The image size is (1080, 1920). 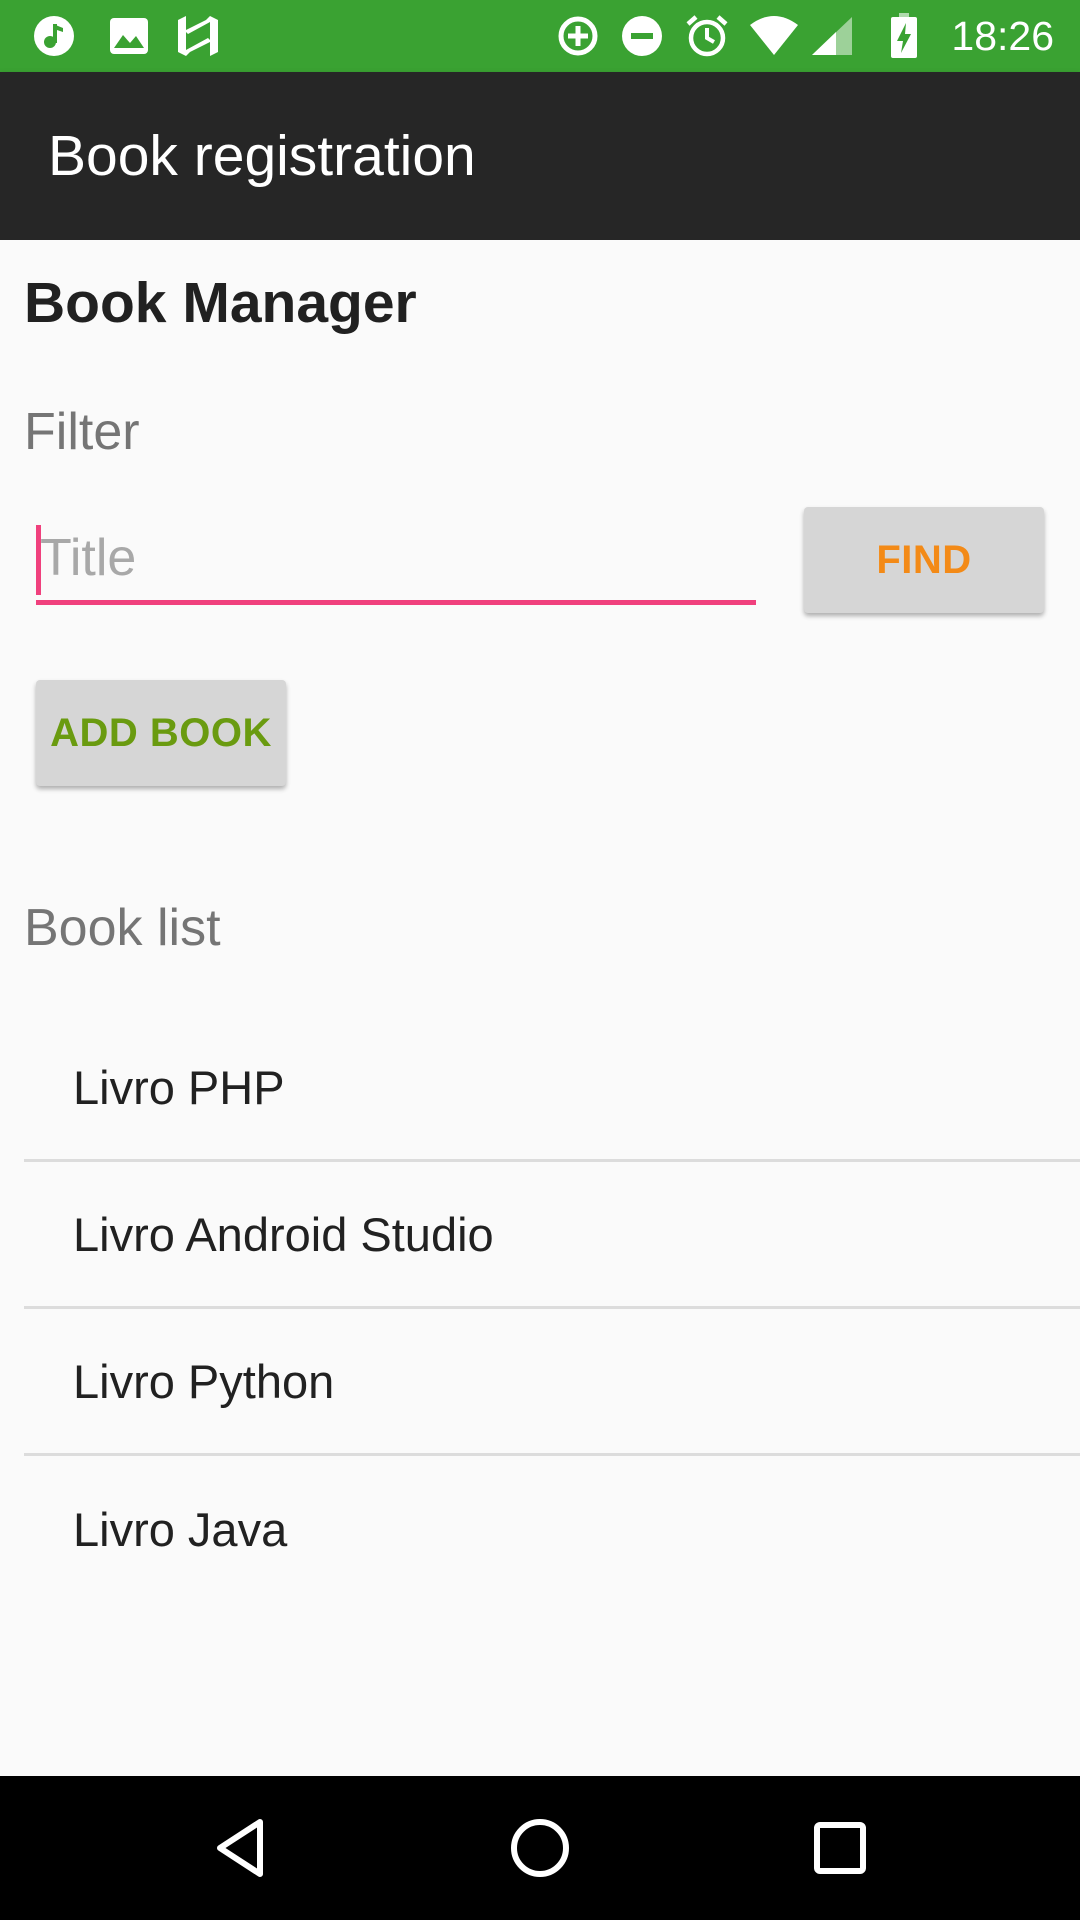 I want to click on alarm-icon, so click(x=707, y=36).